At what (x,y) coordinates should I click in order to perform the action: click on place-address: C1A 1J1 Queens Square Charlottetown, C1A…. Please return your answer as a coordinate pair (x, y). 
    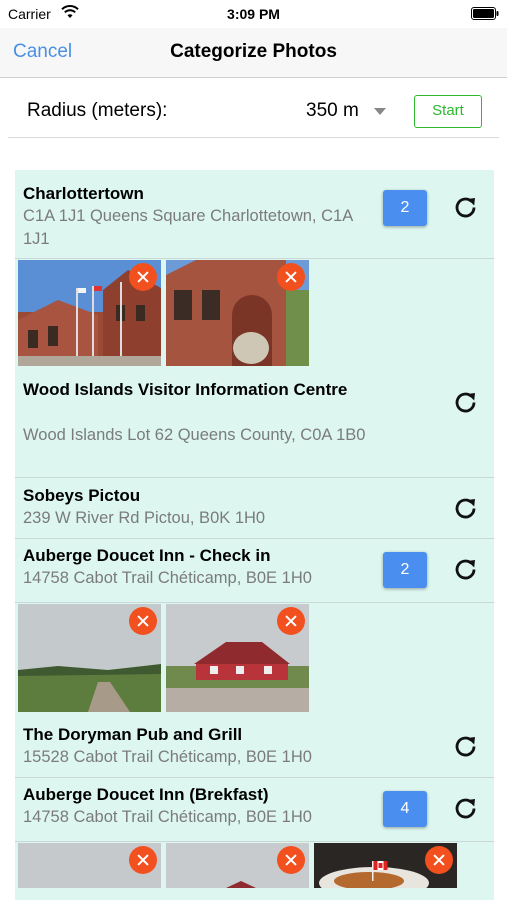
    Looking at the image, I should click on (188, 227).